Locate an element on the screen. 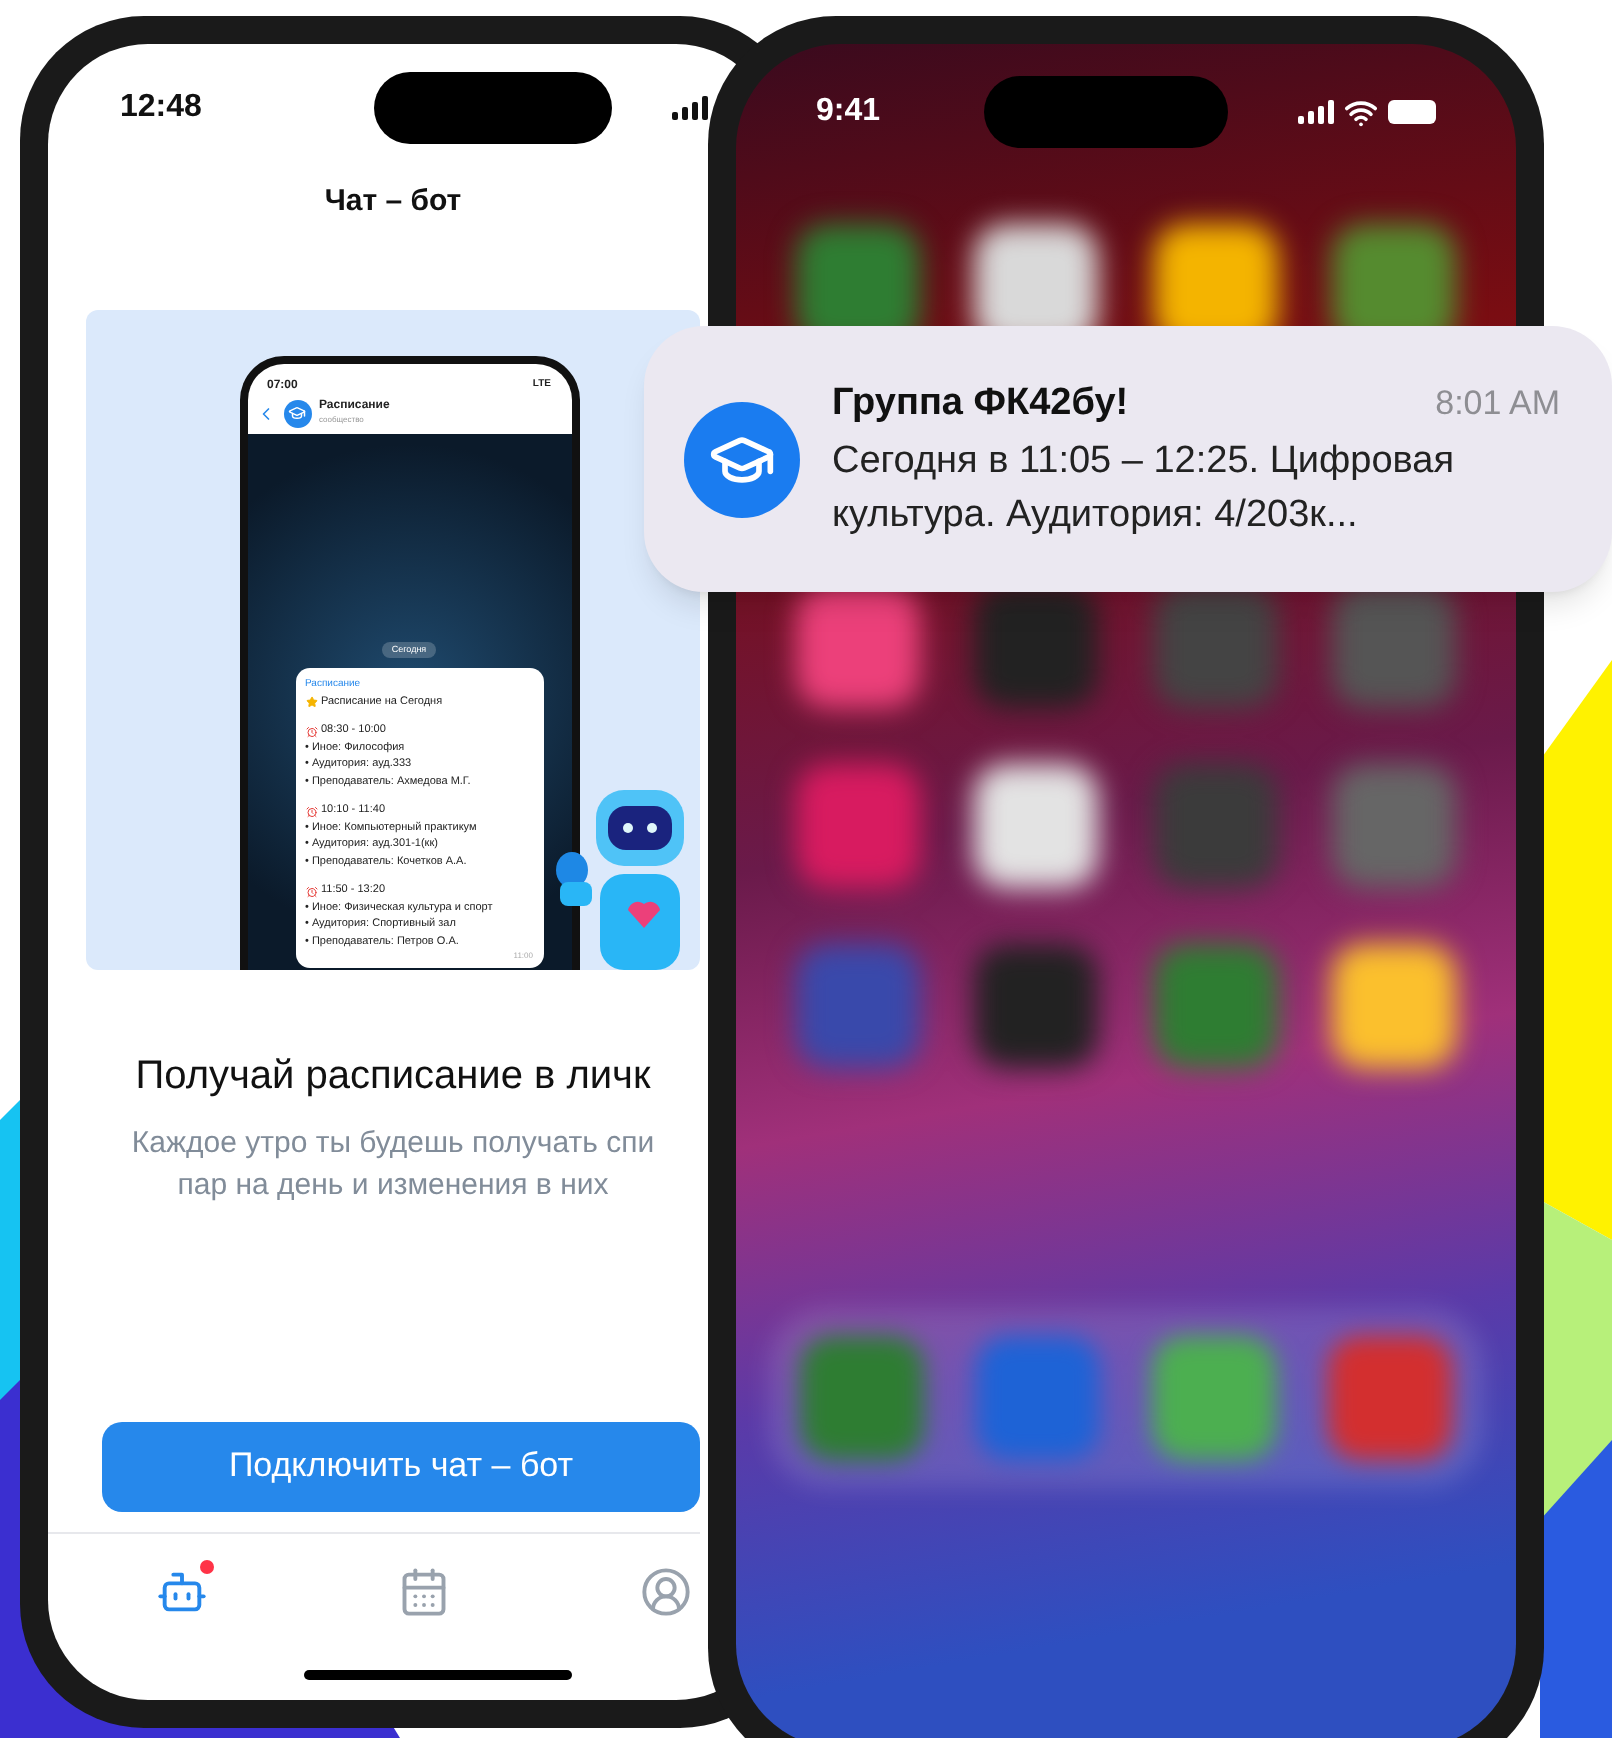 This screenshot has width=1612, height=1738. wifi-icon is located at coordinates (1361, 112).